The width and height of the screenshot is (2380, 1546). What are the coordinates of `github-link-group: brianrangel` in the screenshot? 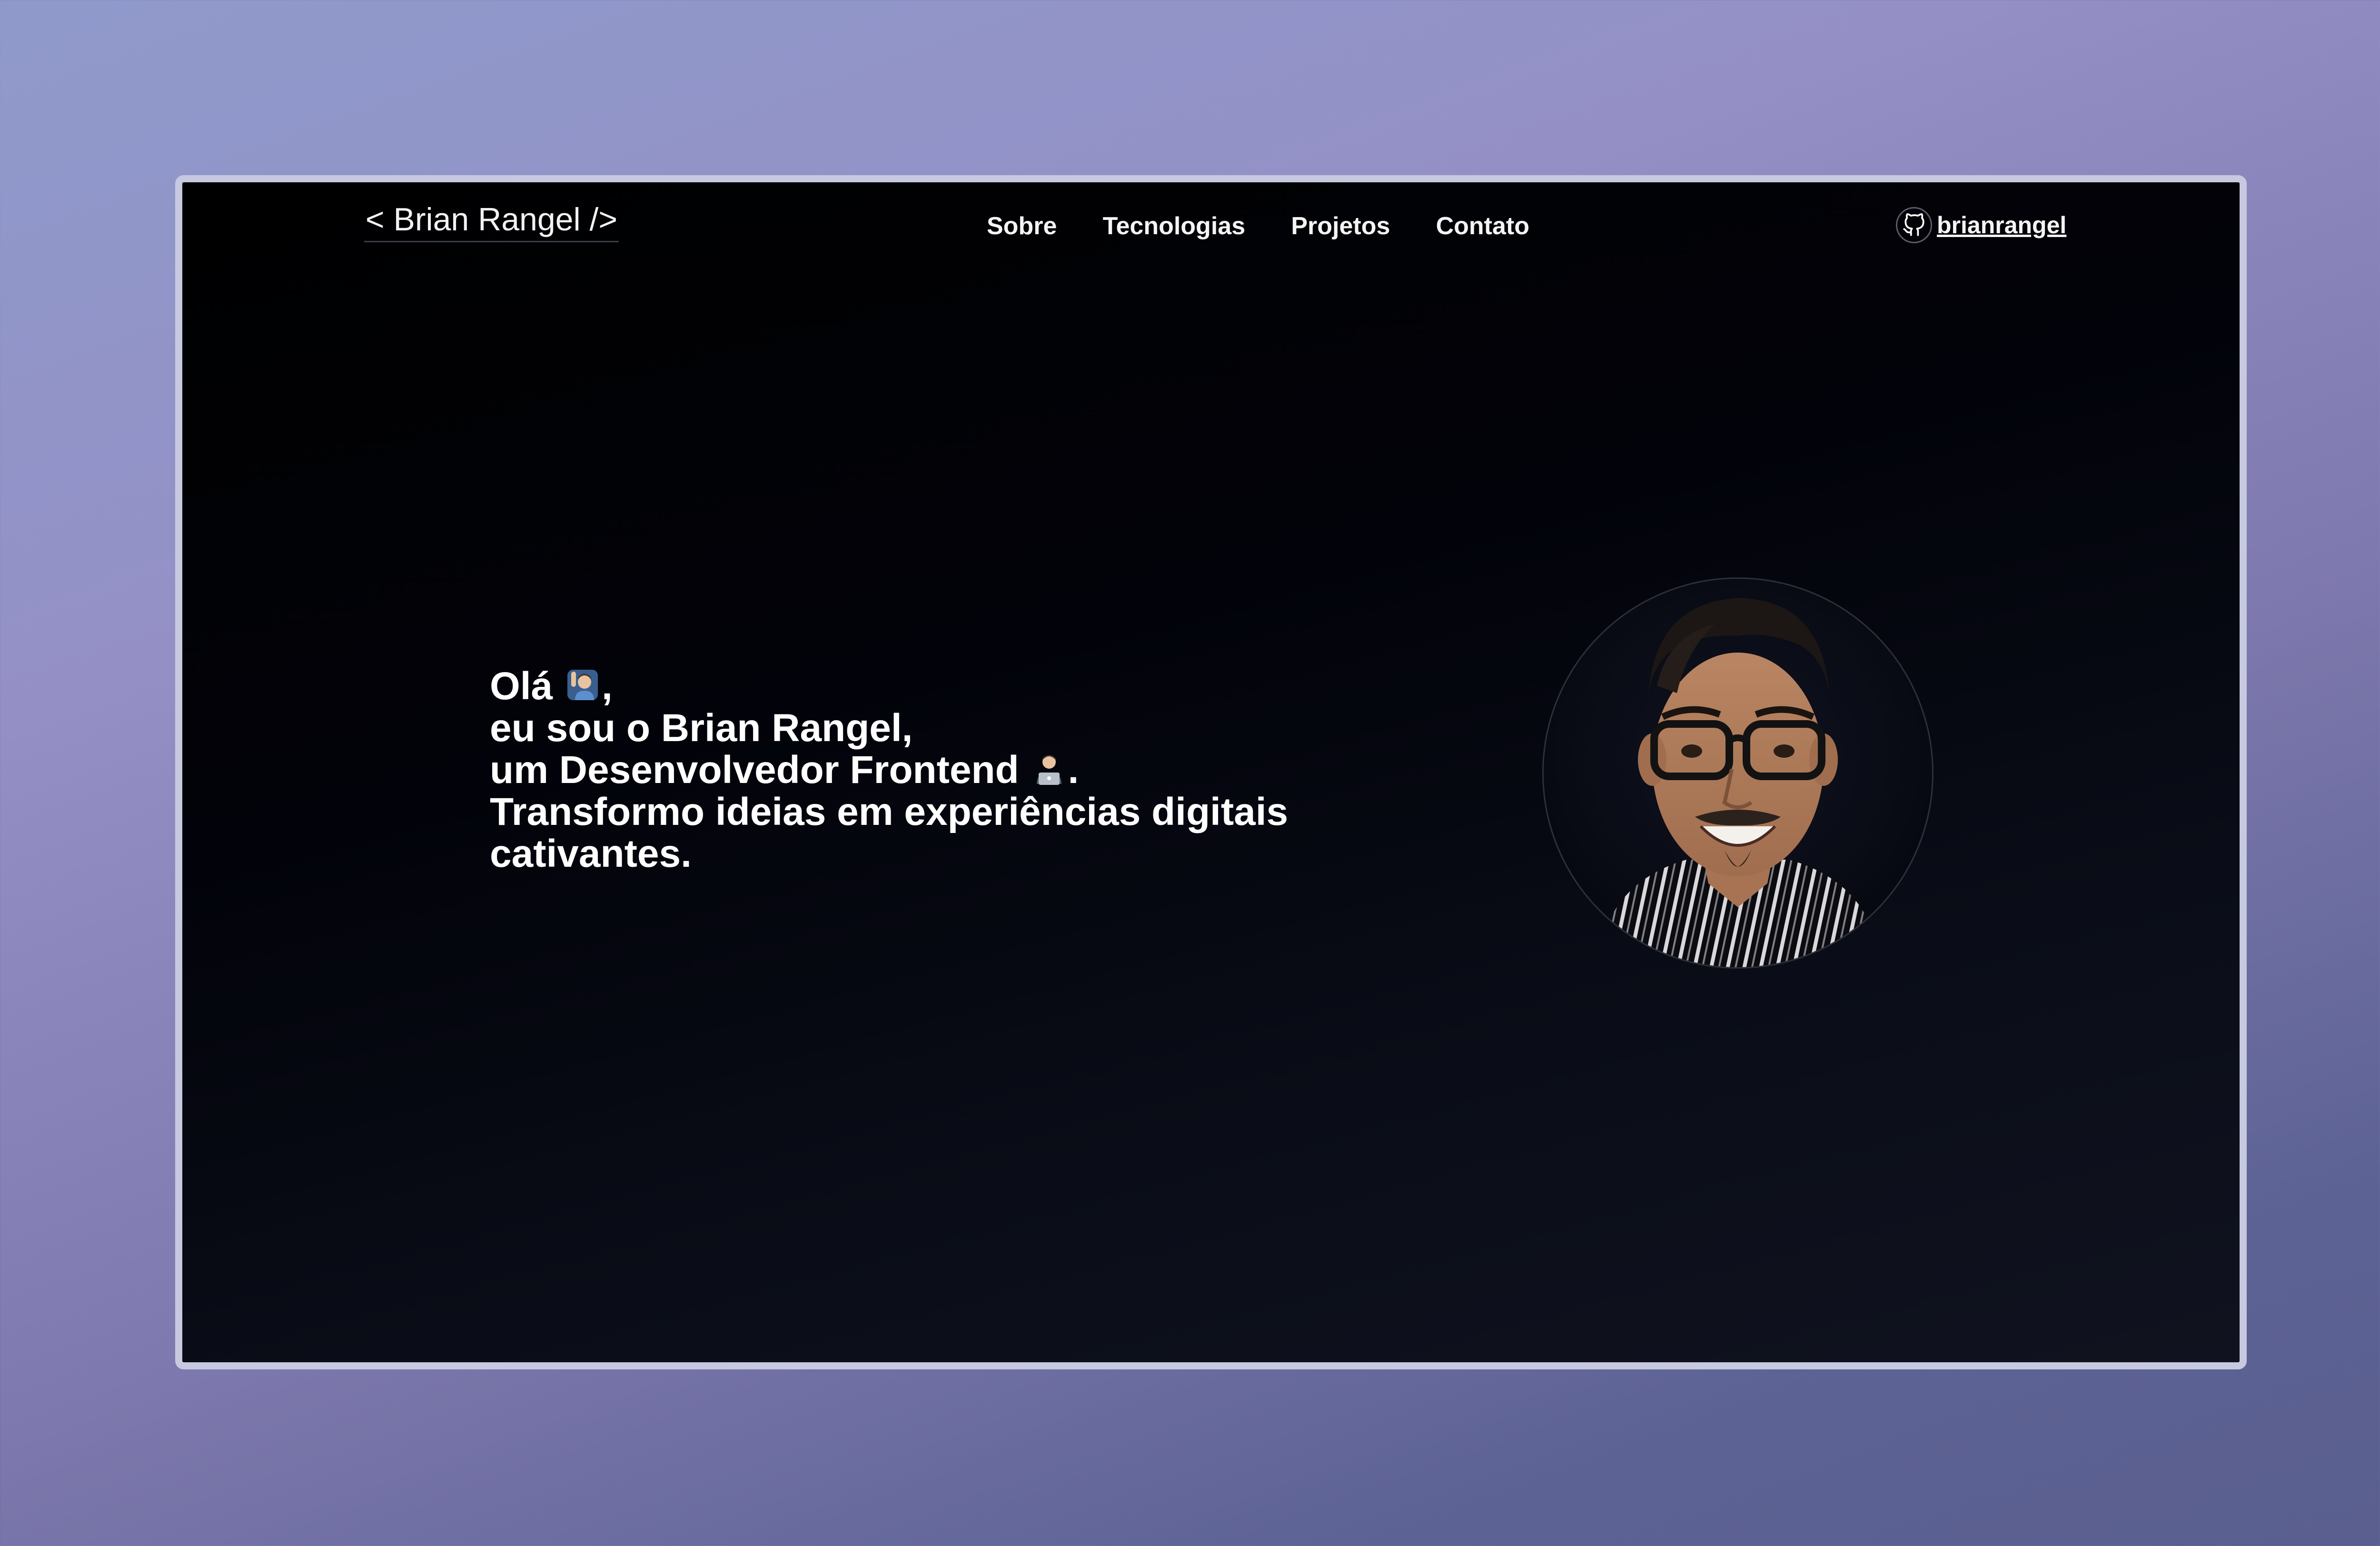 It's located at (1981, 225).